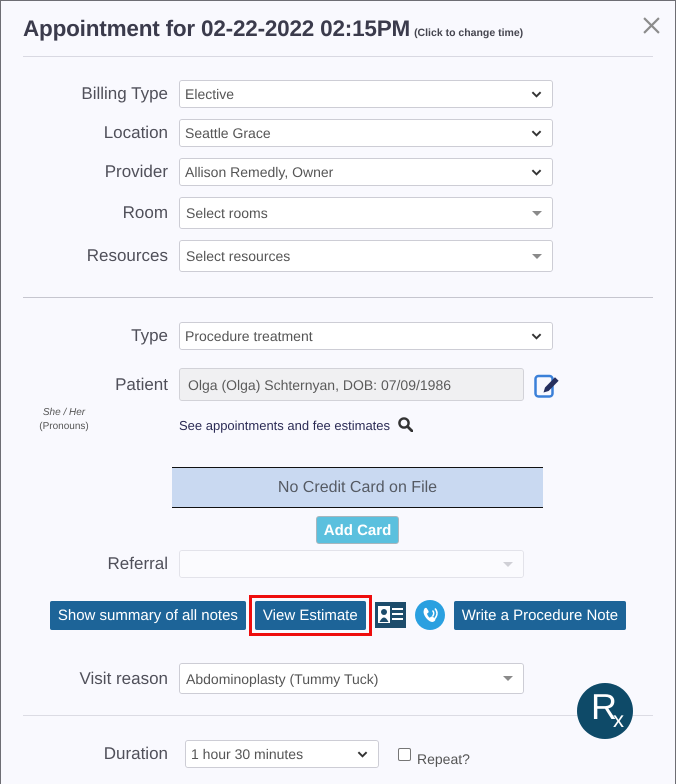 The height and width of the screenshot is (784, 676). Describe the element at coordinates (136, 172) in the screenshot. I see `field-label: Provider` at that location.